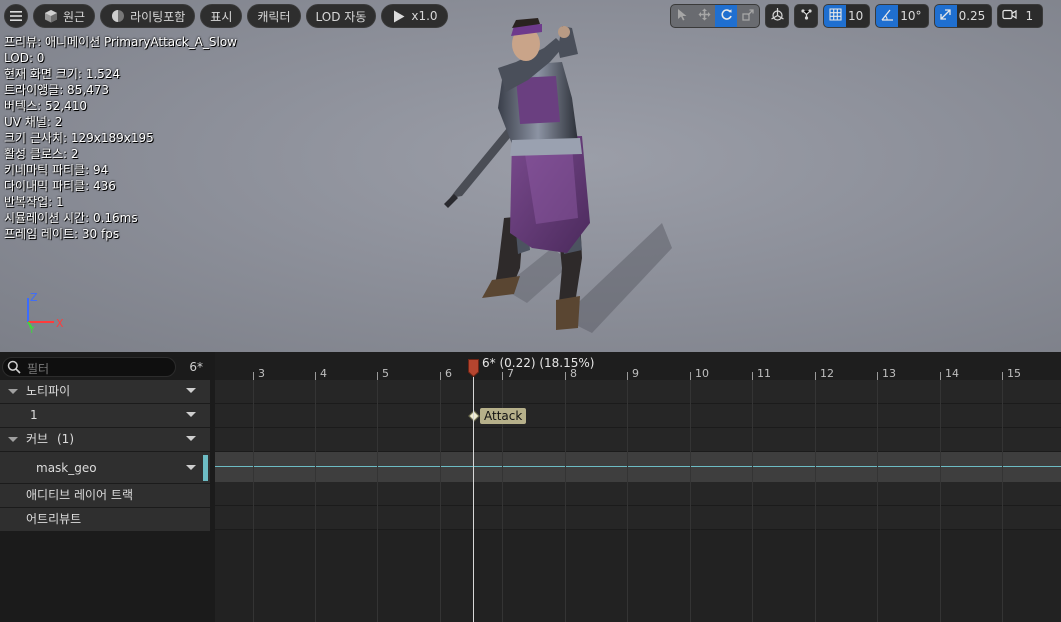 The height and width of the screenshot is (622, 1061). I want to click on show-button: 표시, so click(221, 16).